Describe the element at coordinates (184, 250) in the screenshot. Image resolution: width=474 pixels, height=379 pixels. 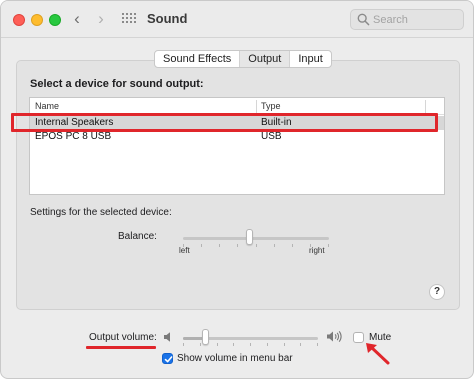
I see `balance-left-label: left` at that location.